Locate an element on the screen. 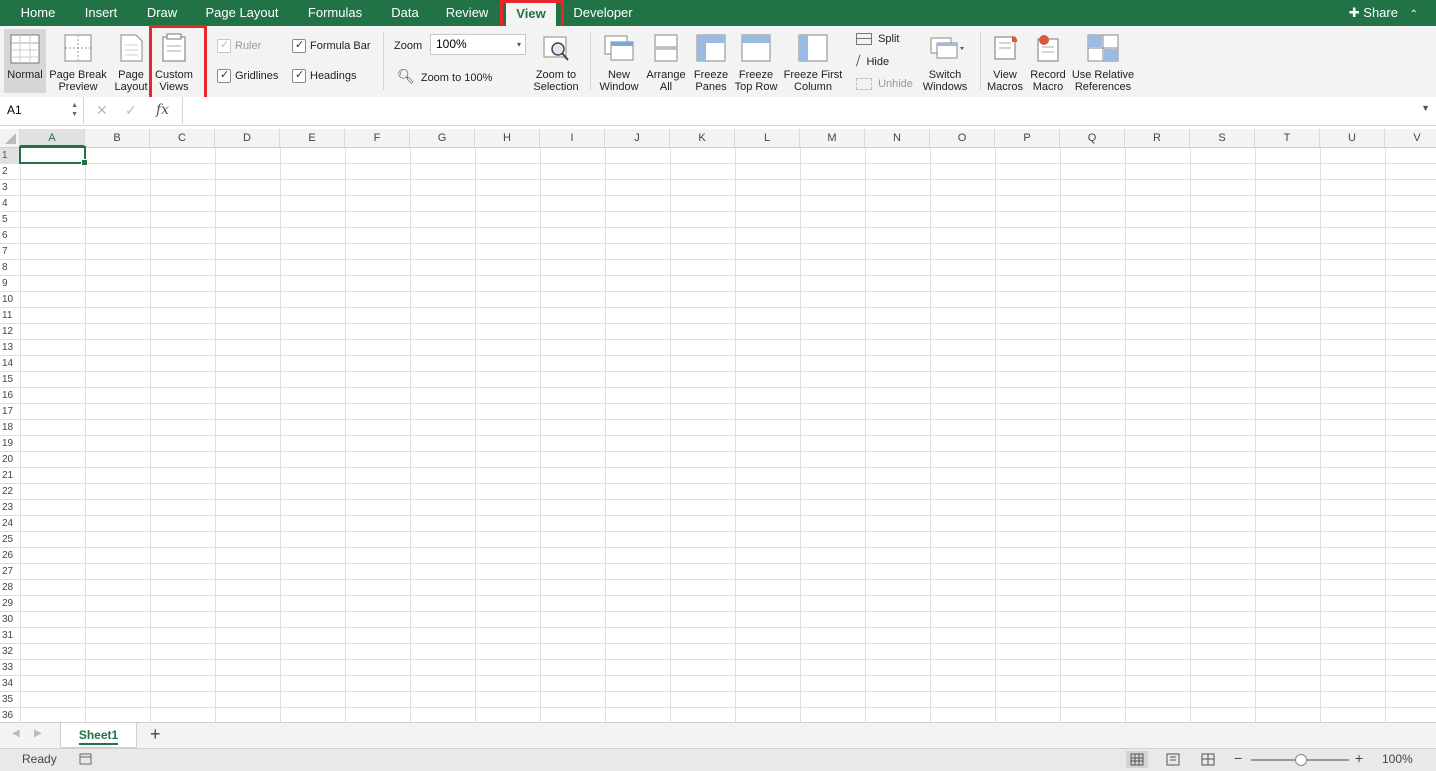  row-header-1: 1 is located at coordinates (10, 156).